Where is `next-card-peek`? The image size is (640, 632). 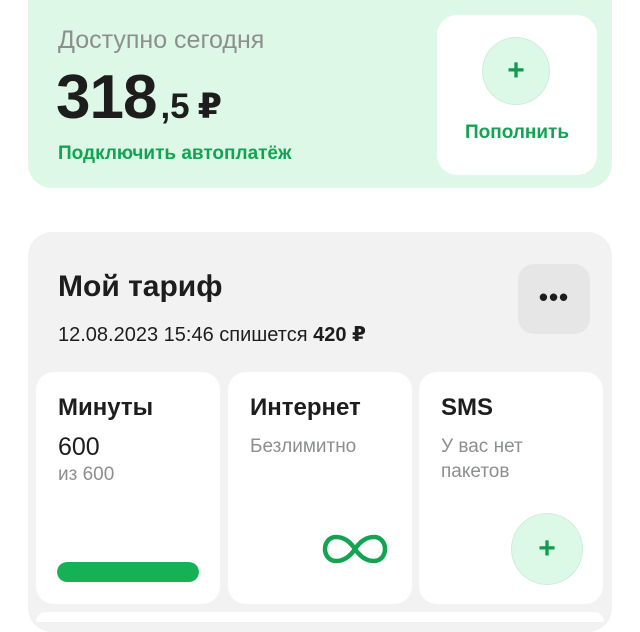 next-card-peek is located at coordinates (320, 617).